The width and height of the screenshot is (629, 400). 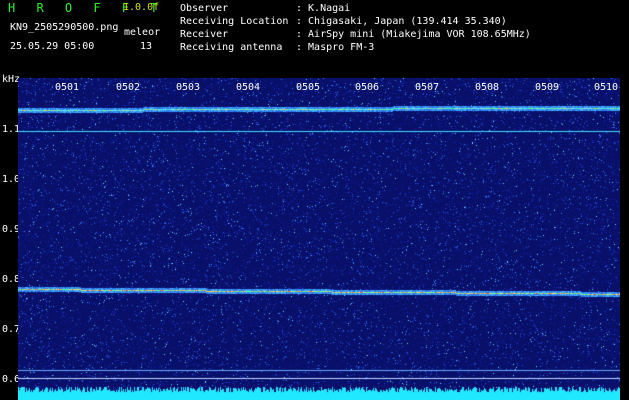 I want to click on count-label: 13, so click(x=146, y=46).